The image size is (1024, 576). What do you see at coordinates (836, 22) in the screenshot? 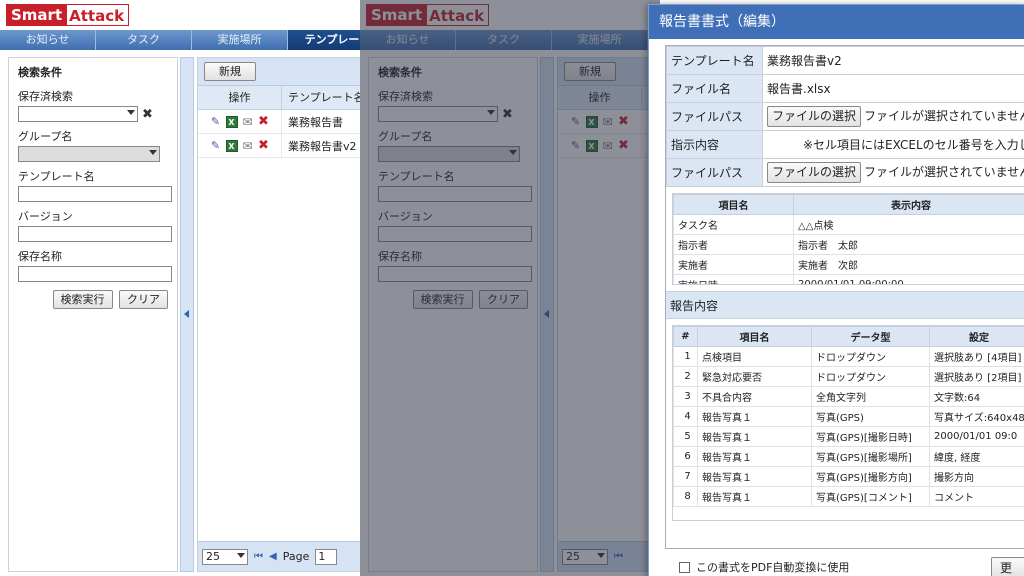
I see `dialog-title: 報告書書式（編集）` at bounding box center [836, 22].